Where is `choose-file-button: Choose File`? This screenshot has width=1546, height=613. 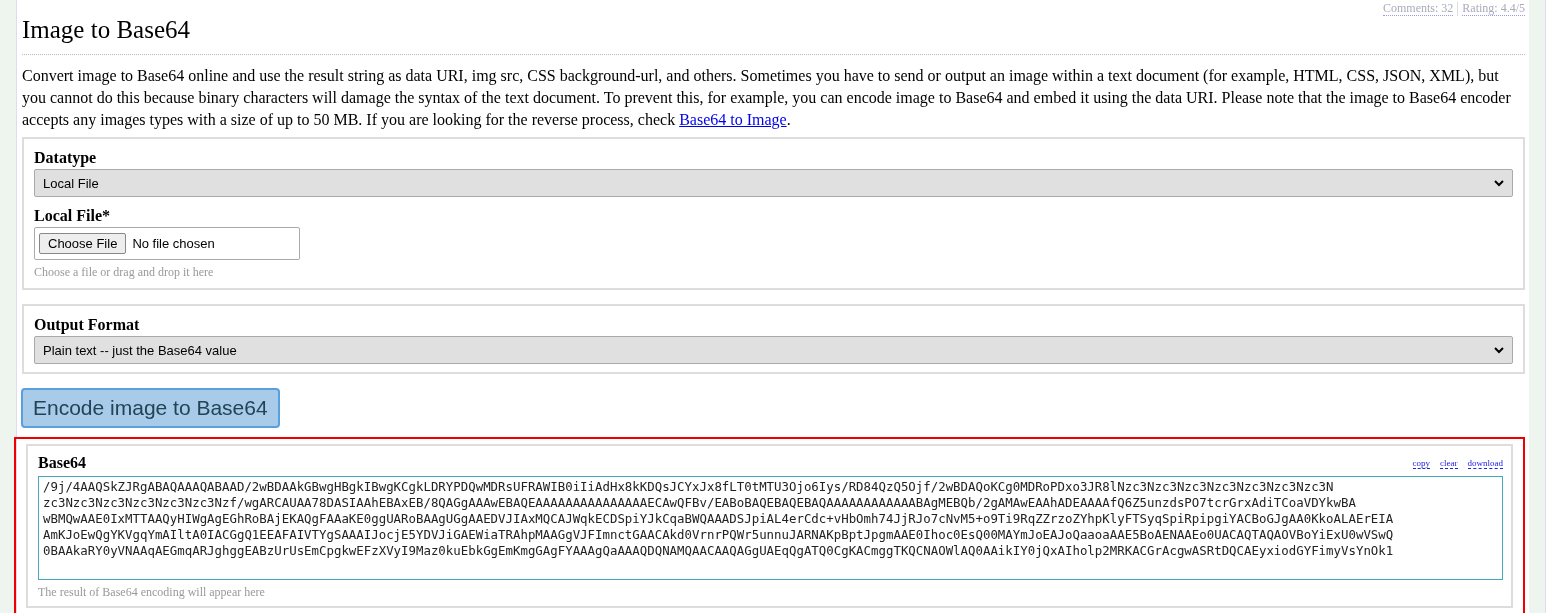 choose-file-button: Choose File is located at coordinates (83, 243).